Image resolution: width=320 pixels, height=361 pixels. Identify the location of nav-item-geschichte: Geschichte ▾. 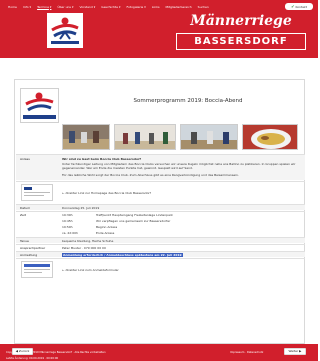
(110, 7).